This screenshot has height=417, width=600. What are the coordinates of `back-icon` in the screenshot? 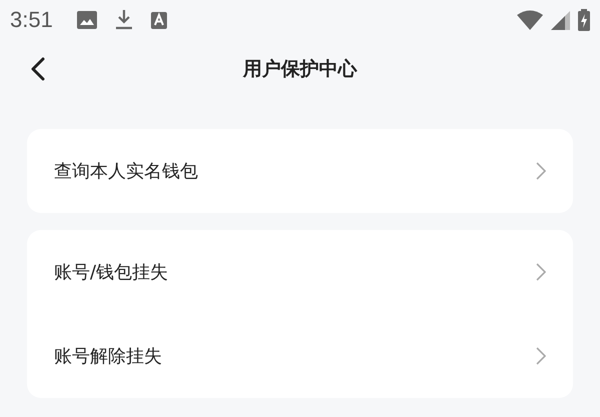 It's located at (38, 69).